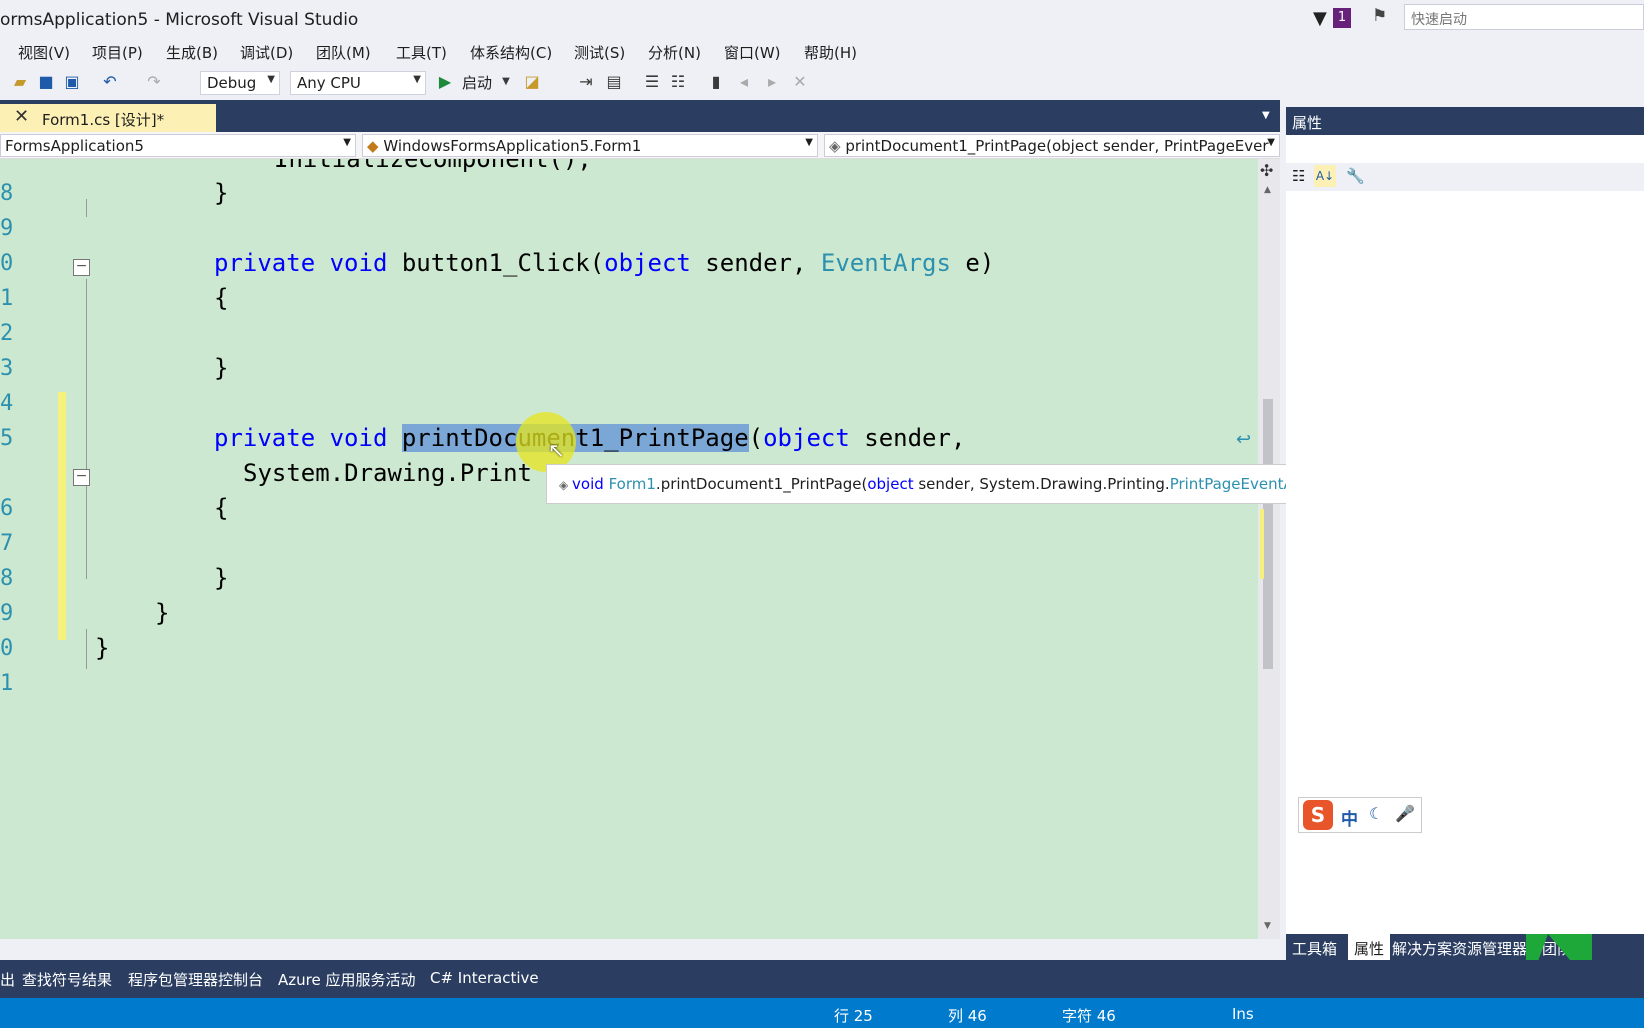 The height and width of the screenshot is (1028, 1644). I want to click on tooltip-keyword: object, so click(890, 484).